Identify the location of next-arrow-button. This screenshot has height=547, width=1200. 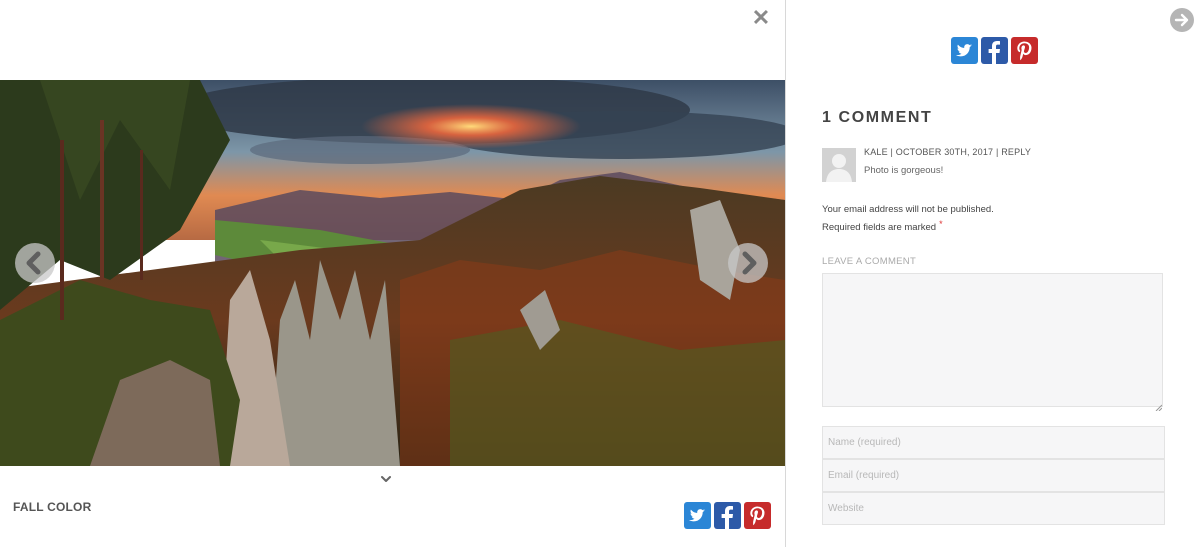
(1182, 20).